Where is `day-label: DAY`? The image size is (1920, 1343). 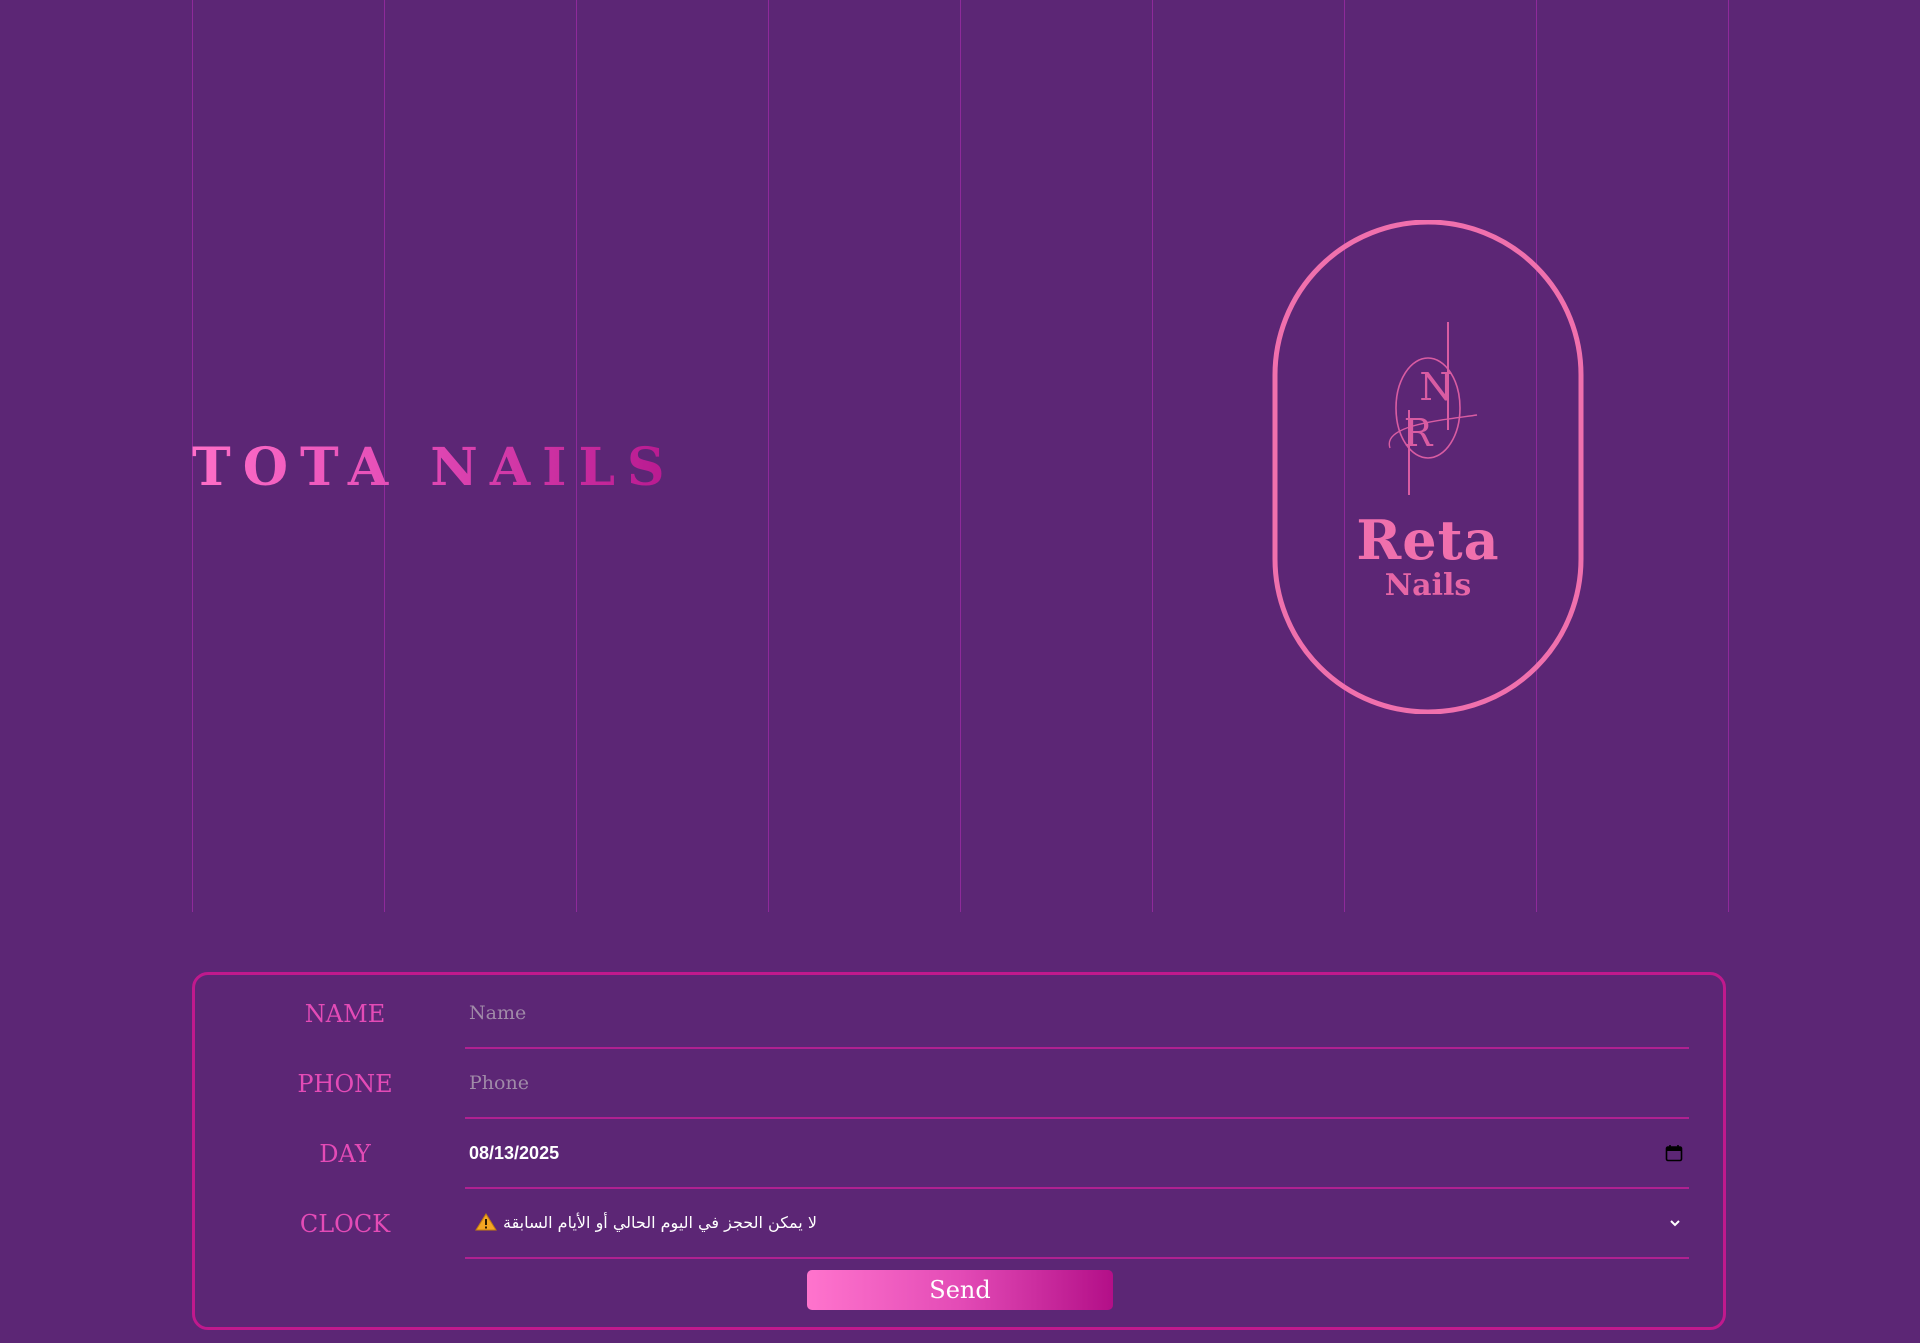
day-label: DAY is located at coordinates (345, 1154).